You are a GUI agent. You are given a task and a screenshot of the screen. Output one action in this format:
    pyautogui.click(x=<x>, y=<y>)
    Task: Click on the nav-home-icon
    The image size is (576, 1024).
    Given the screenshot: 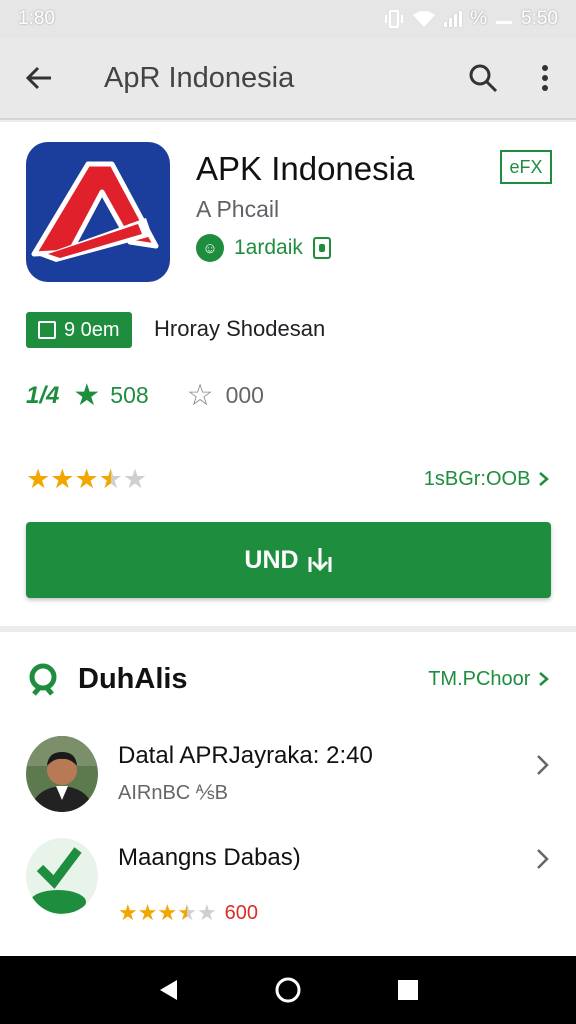 What is the action you would take?
    pyautogui.click(x=288, y=990)
    